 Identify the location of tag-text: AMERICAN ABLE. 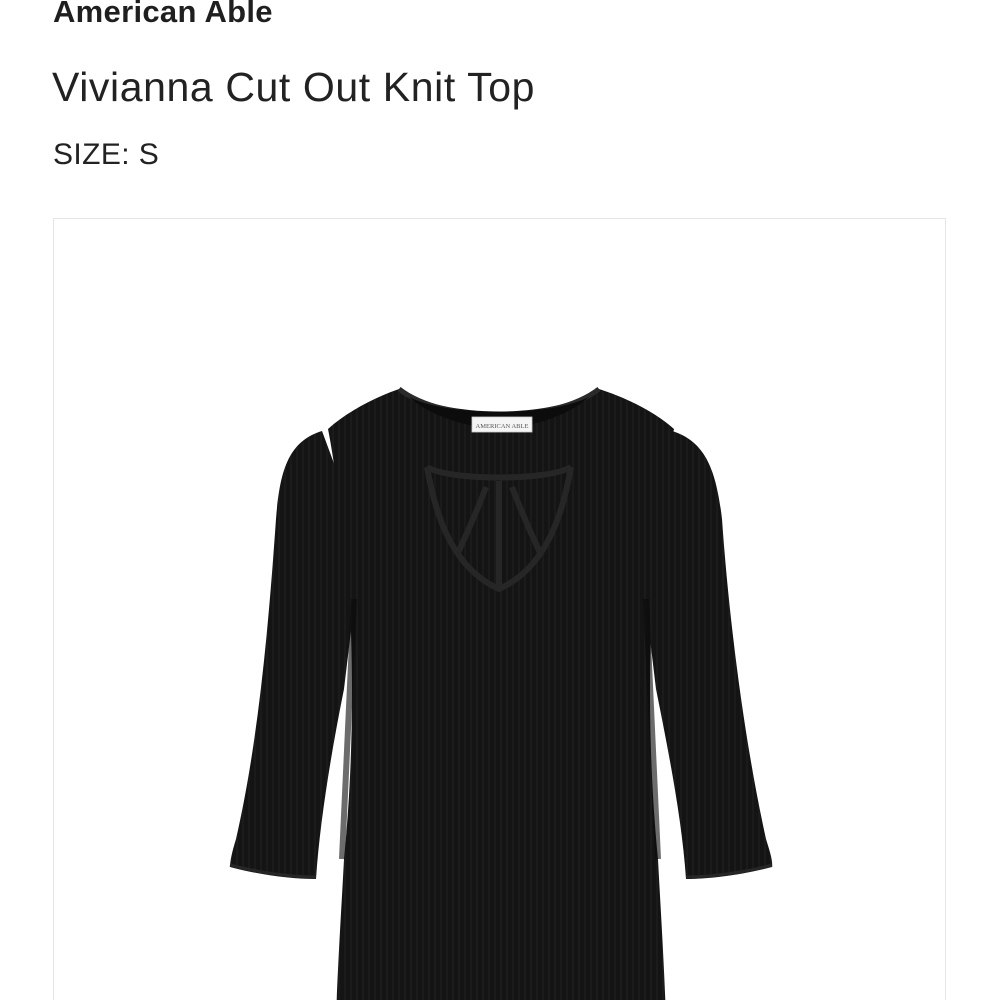
(502, 426).